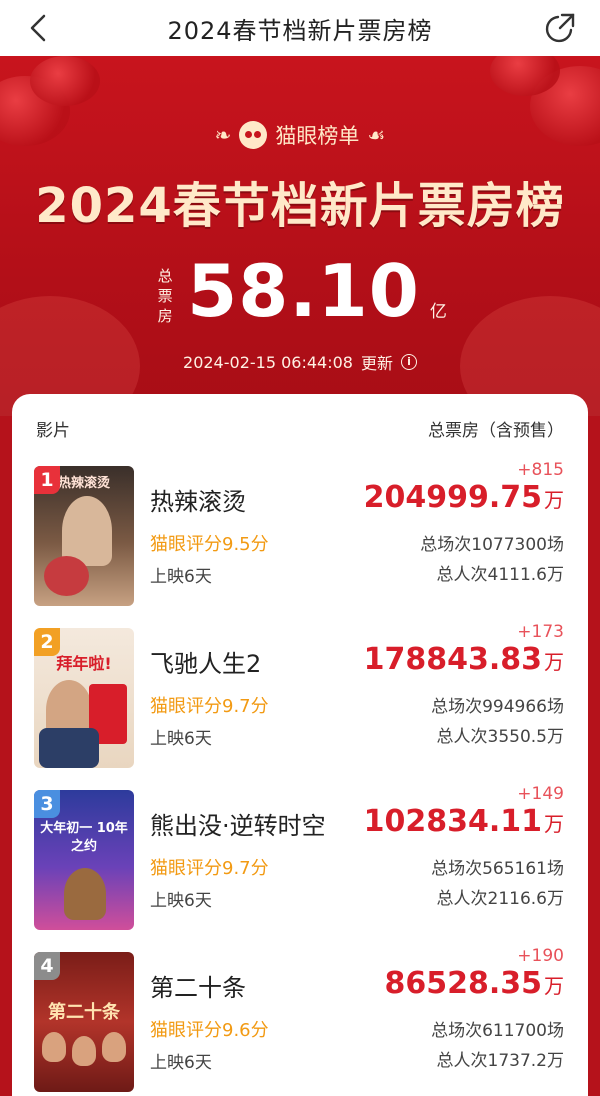 The width and height of the screenshot is (600, 1096). I want to click on rank-badge: 2, so click(47, 642).